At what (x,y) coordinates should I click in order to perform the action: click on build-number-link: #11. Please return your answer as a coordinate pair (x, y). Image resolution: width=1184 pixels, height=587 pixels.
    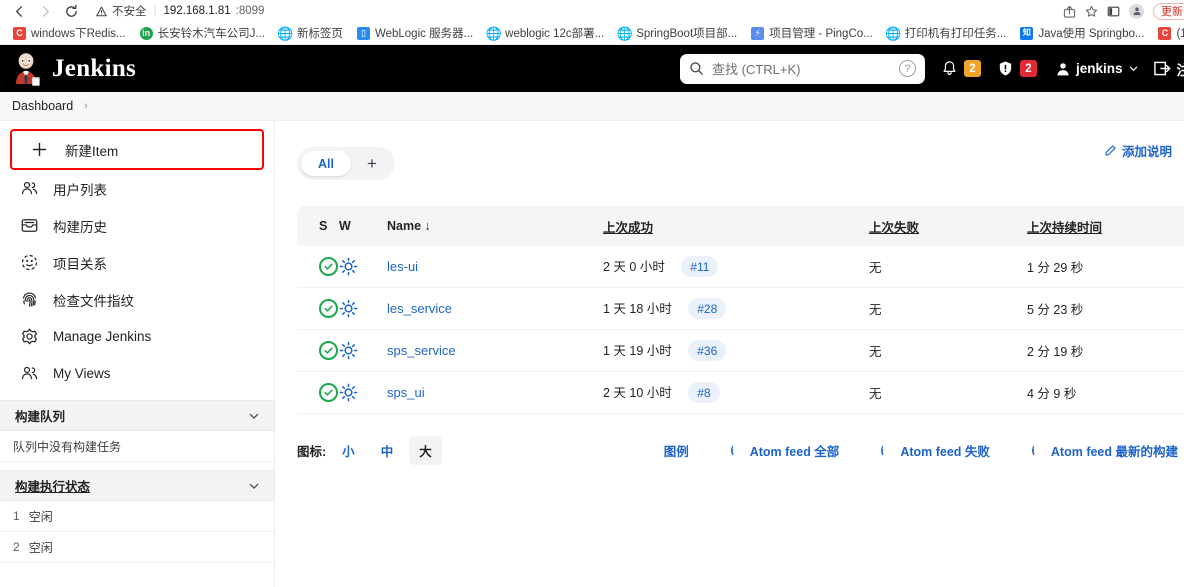
    Looking at the image, I should click on (700, 267).